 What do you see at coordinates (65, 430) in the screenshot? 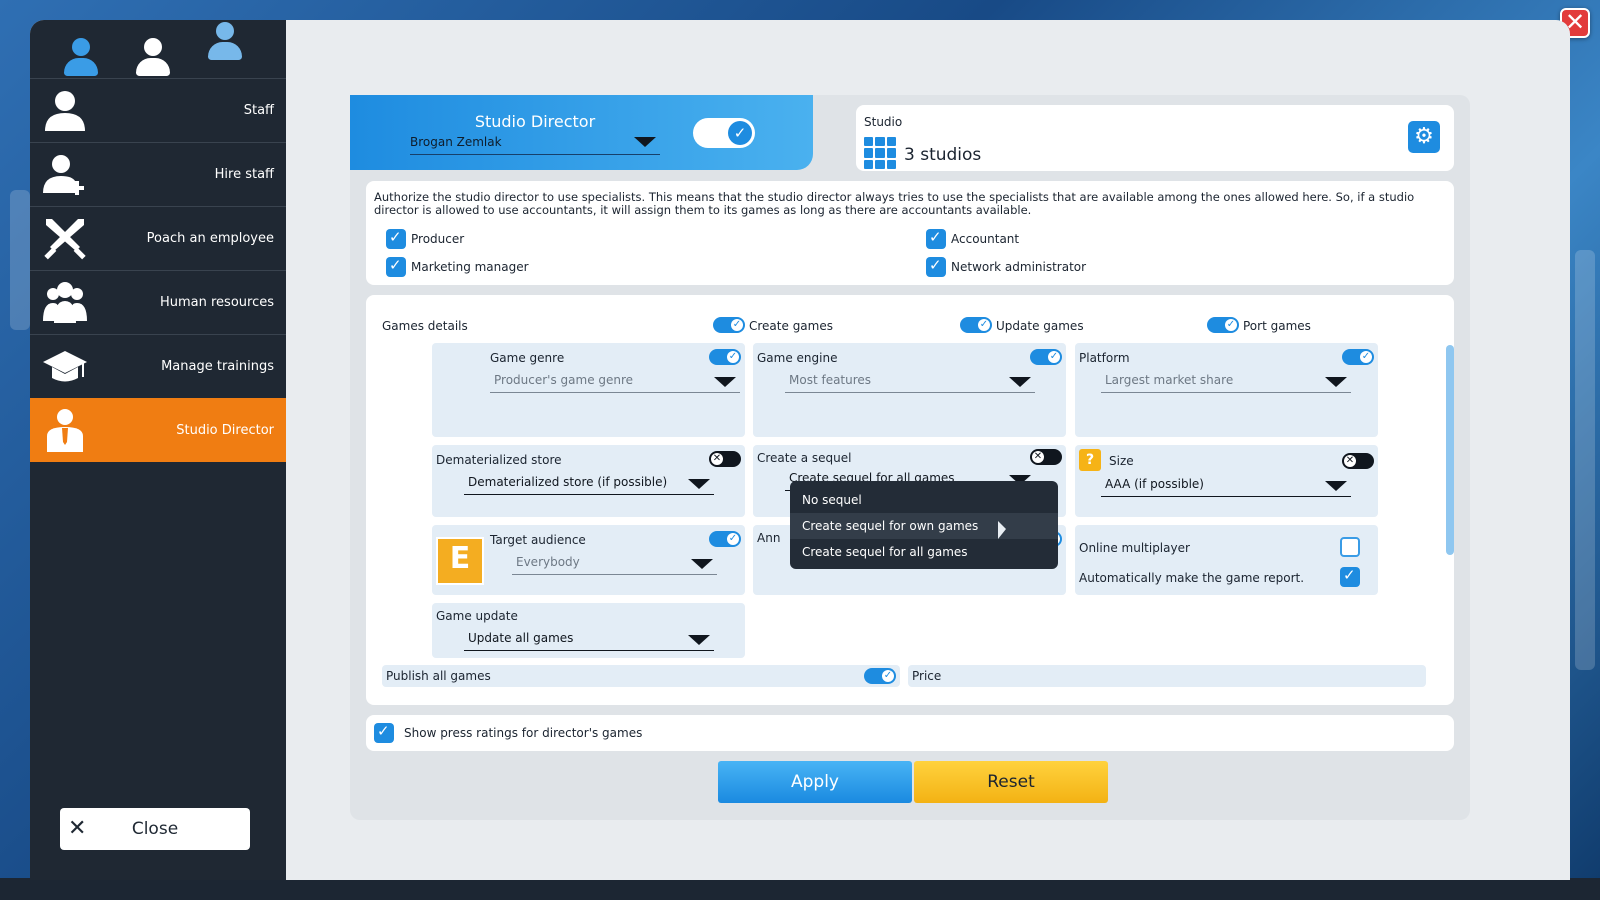
I see `director-icon` at bounding box center [65, 430].